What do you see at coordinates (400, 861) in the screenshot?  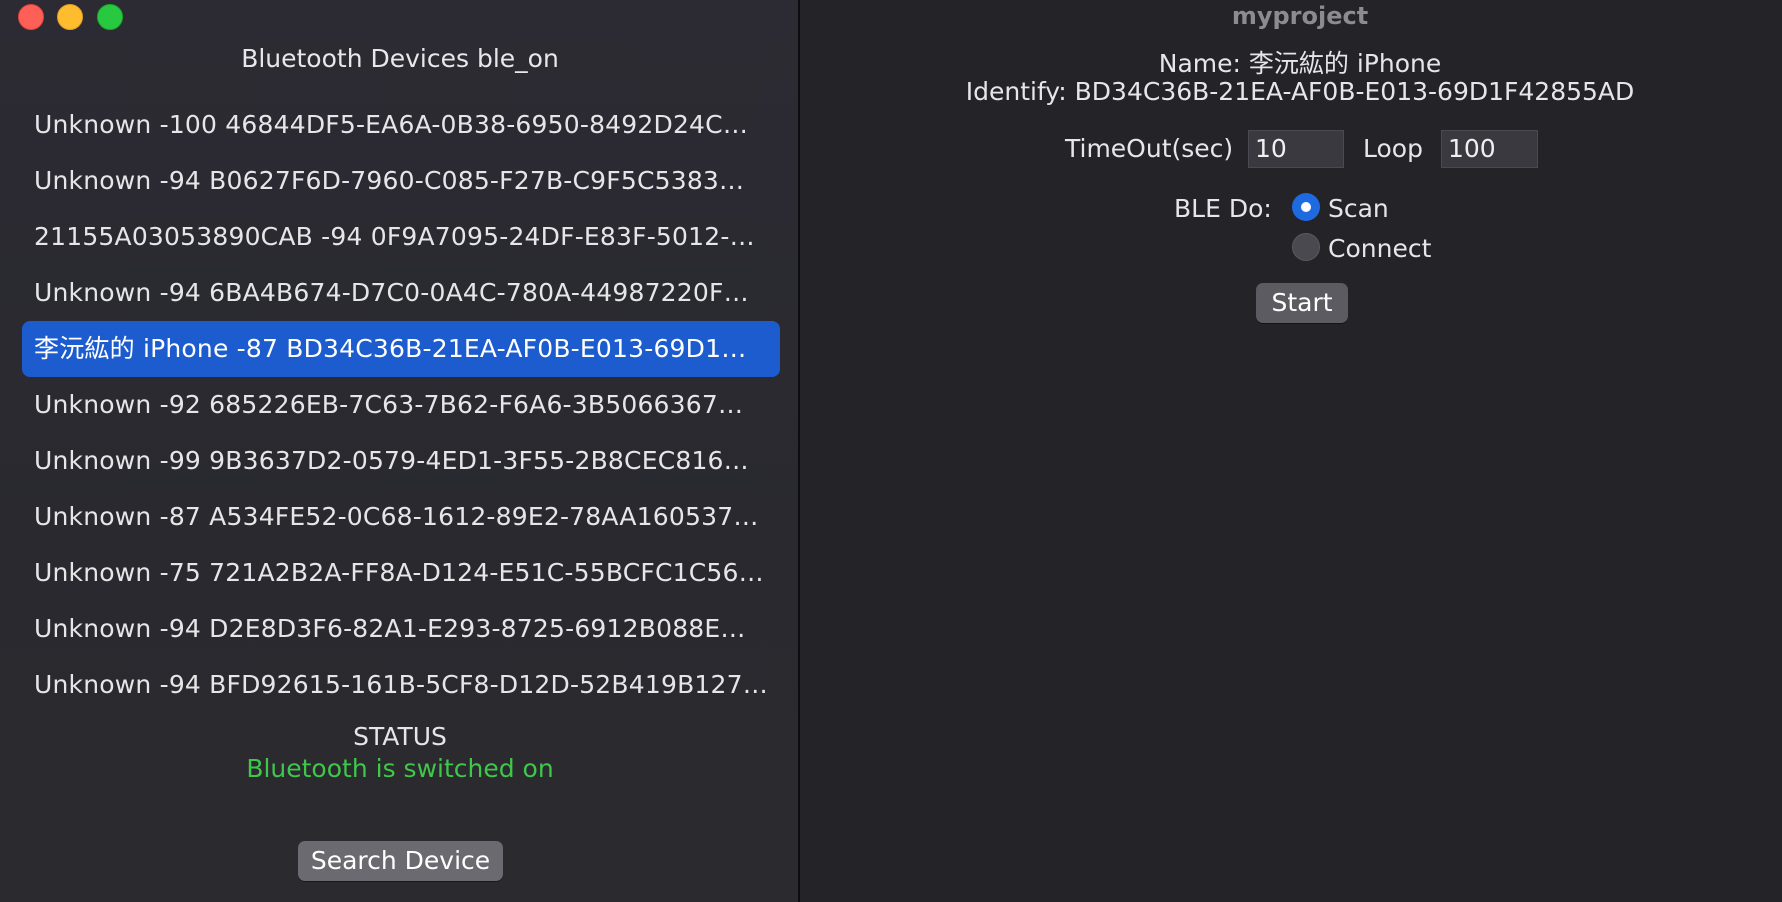 I see `search-device-button: Search Device` at bounding box center [400, 861].